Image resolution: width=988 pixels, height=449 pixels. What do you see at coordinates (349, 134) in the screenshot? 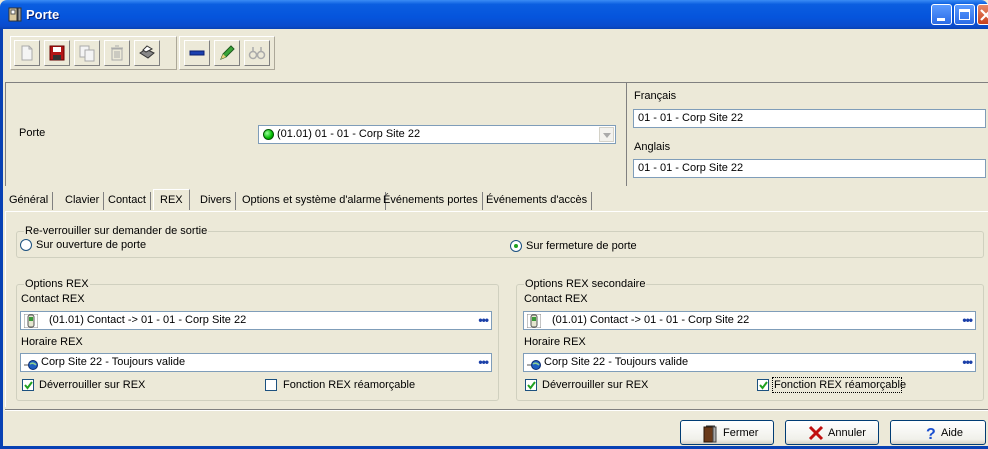
I see `door-select-value: (01.01) 01 - 01 - Corp Site 22` at bounding box center [349, 134].